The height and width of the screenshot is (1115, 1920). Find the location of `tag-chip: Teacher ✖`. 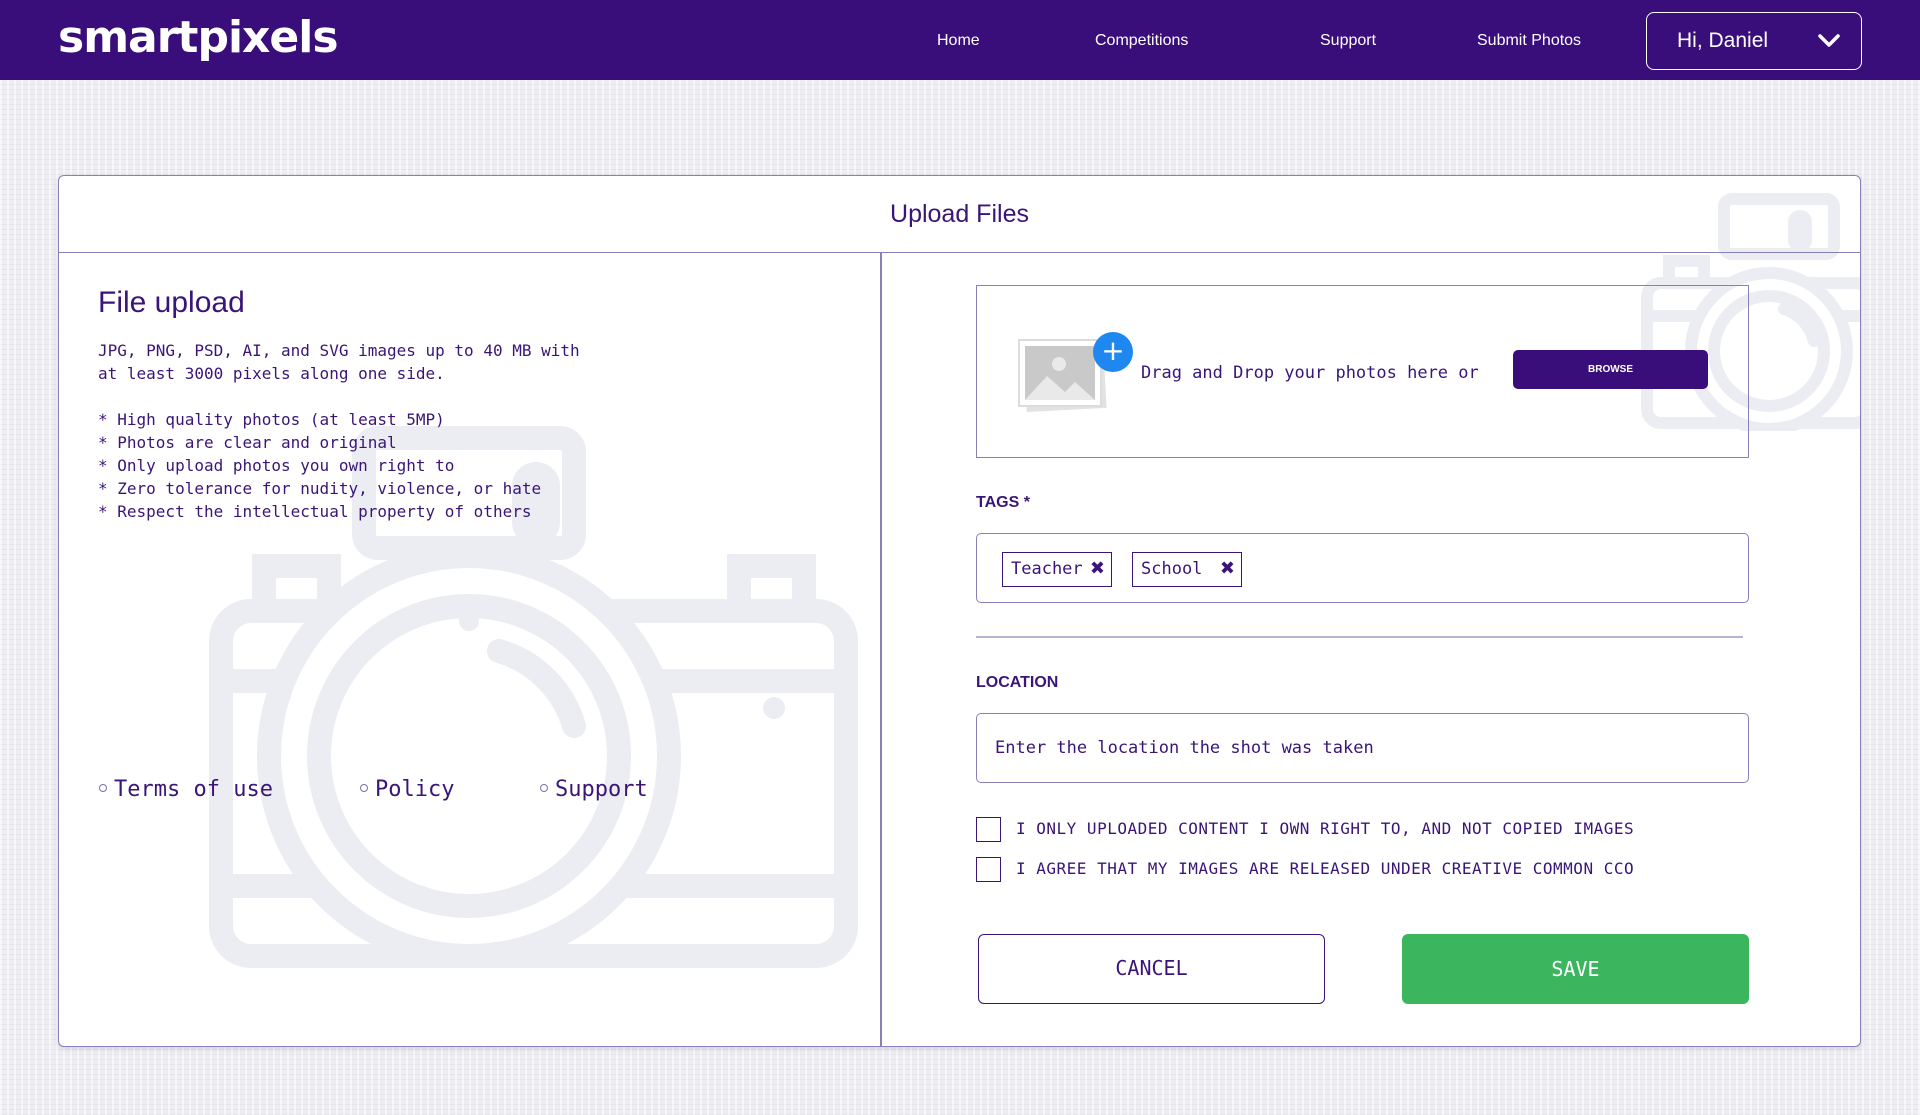

tag-chip: Teacher ✖ is located at coordinates (1057, 569).